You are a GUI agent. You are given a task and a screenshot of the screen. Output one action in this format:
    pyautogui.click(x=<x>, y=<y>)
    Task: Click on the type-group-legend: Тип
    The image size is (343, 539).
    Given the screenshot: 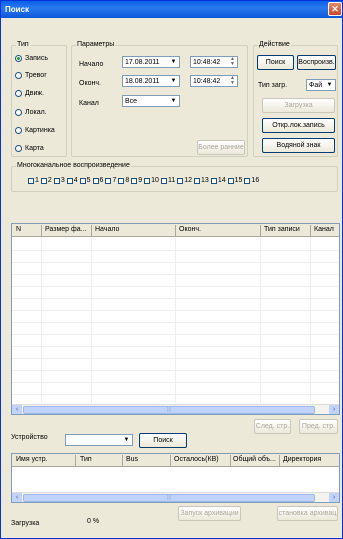 What is the action you would take?
    pyautogui.click(x=23, y=44)
    